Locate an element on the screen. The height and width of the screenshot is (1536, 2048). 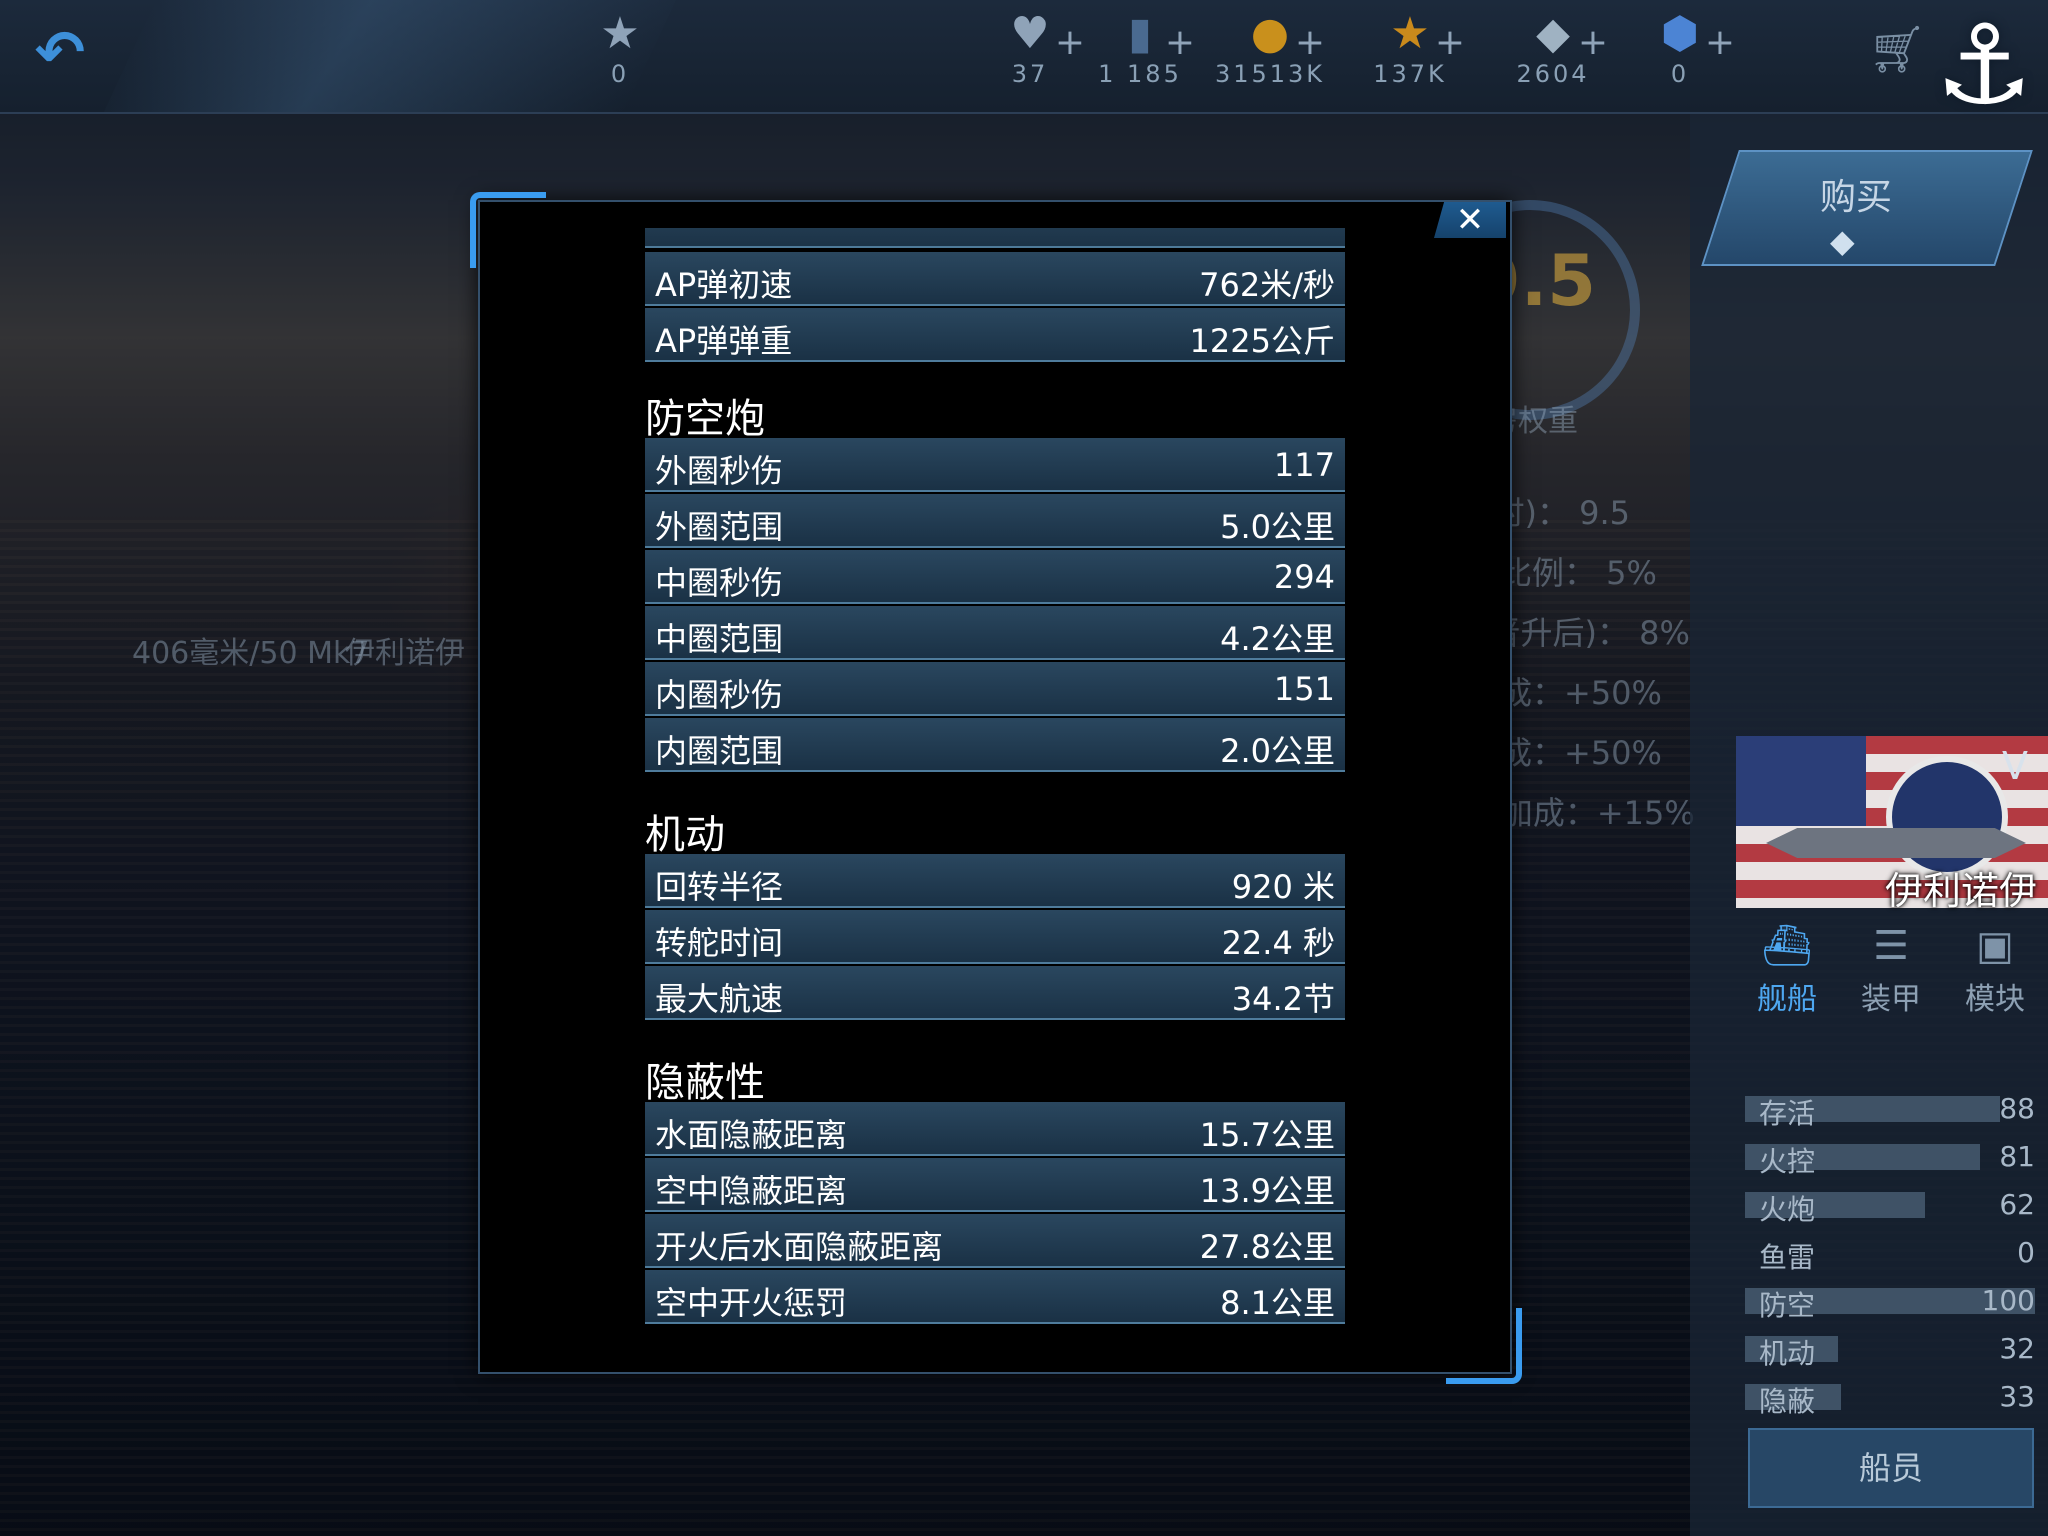
rank-badge-icon: ★ is located at coordinates (620, 33).